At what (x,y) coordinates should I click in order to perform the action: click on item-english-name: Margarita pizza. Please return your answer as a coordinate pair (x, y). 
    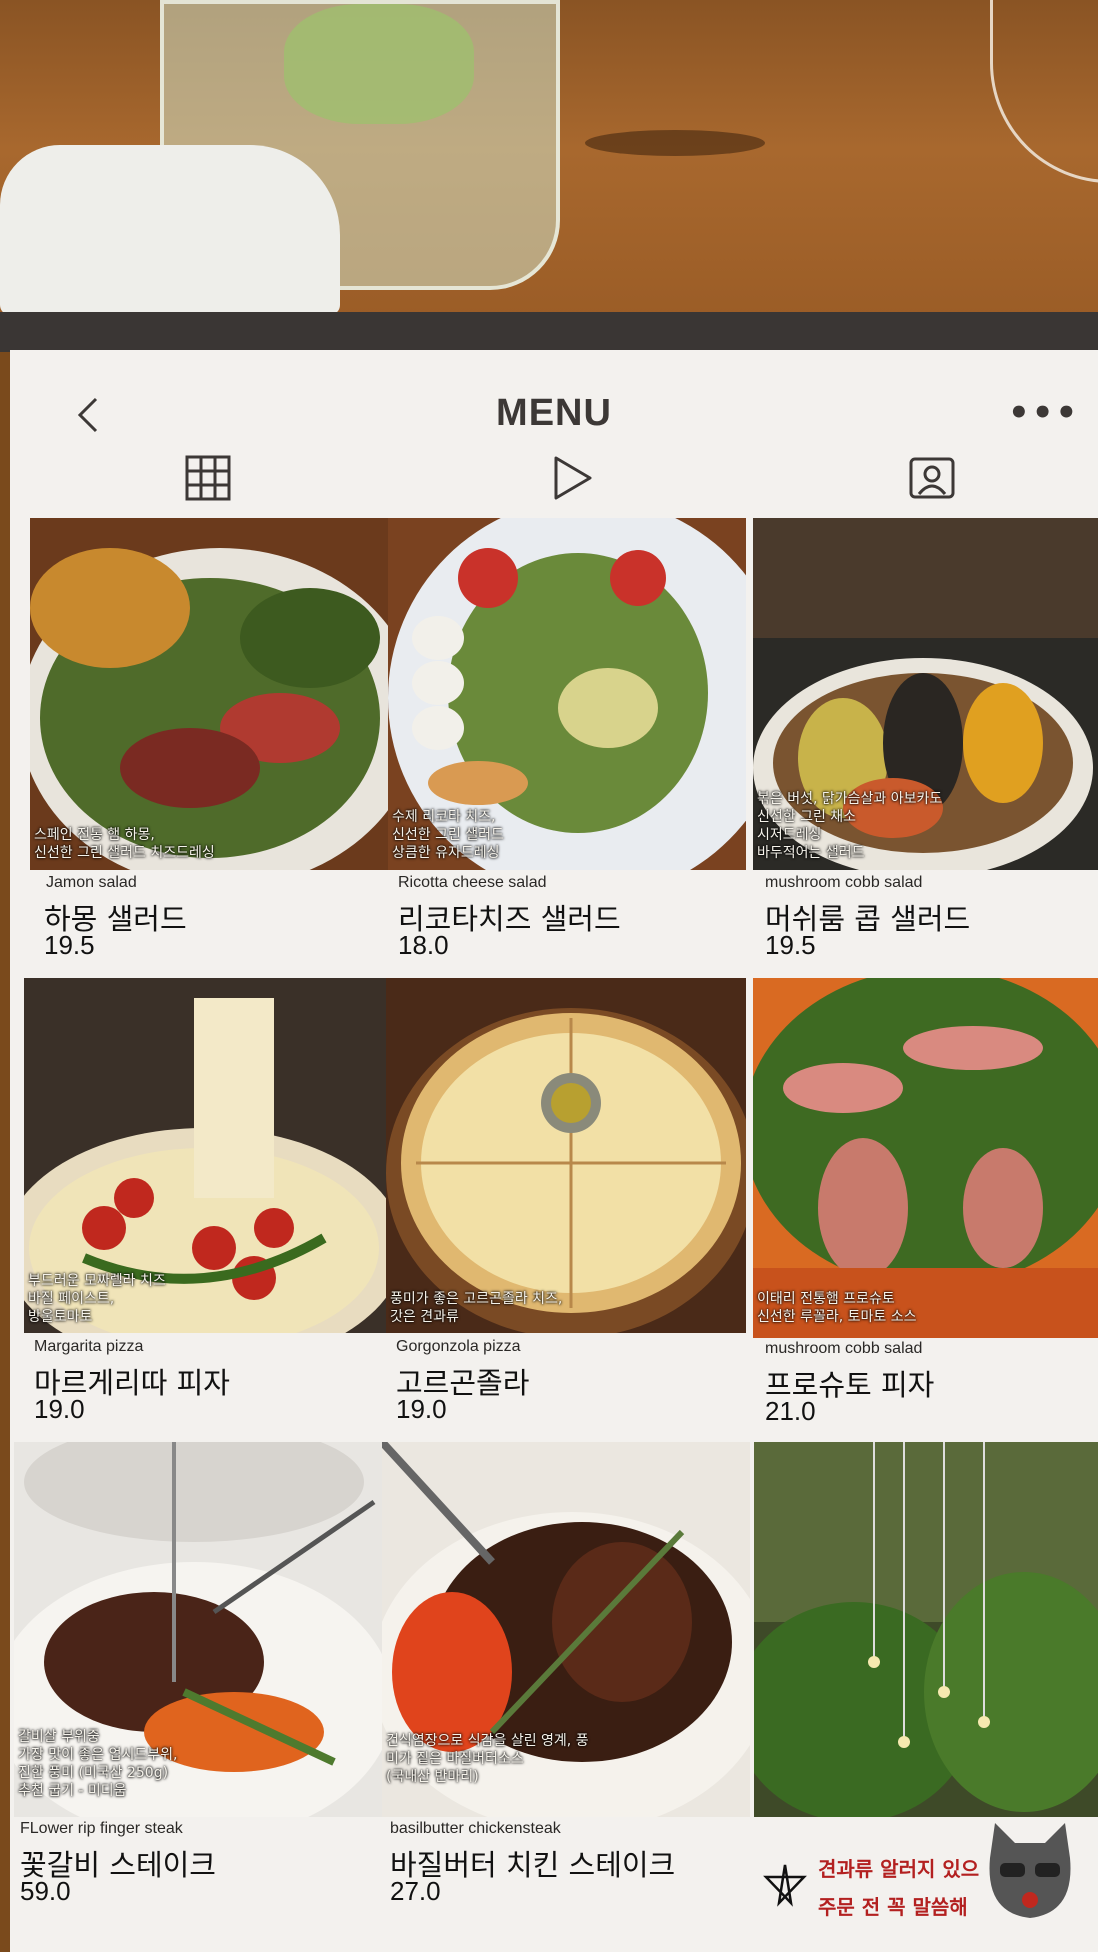
    Looking at the image, I should click on (89, 1346).